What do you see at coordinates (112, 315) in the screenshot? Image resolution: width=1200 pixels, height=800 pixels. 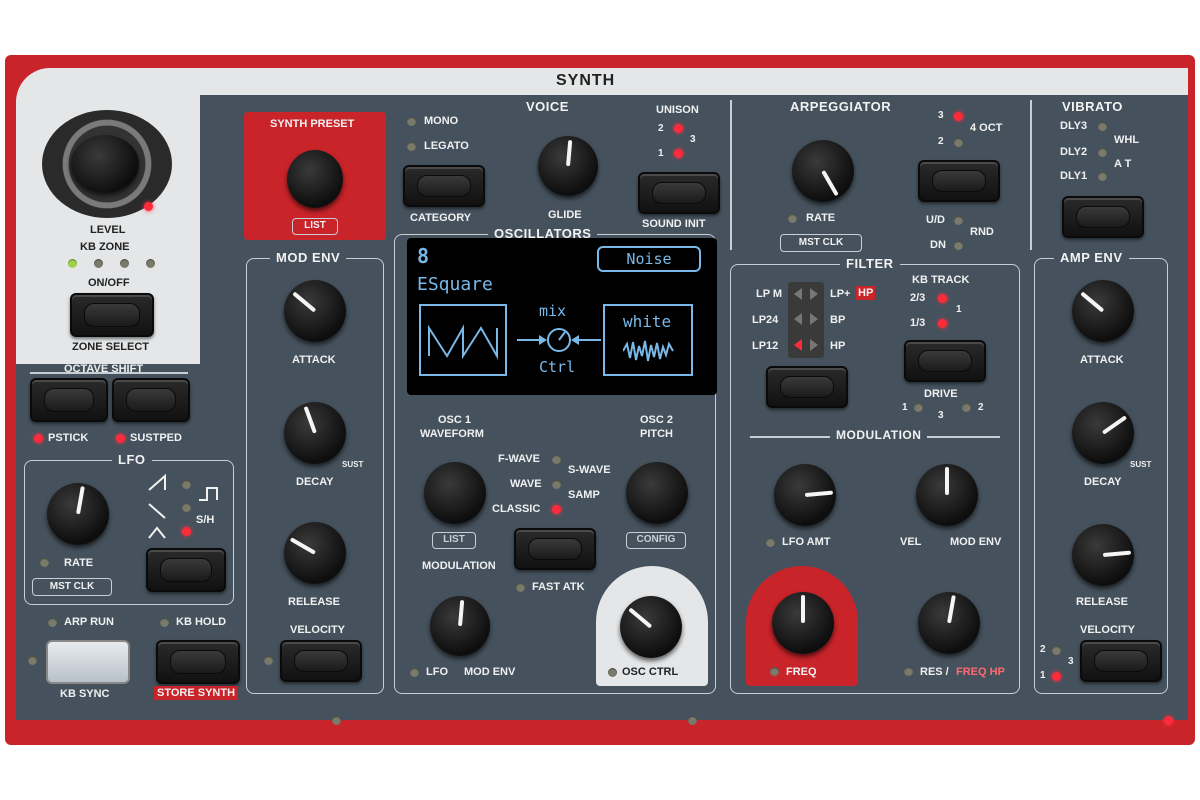 I see `zone-select-button` at bounding box center [112, 315].